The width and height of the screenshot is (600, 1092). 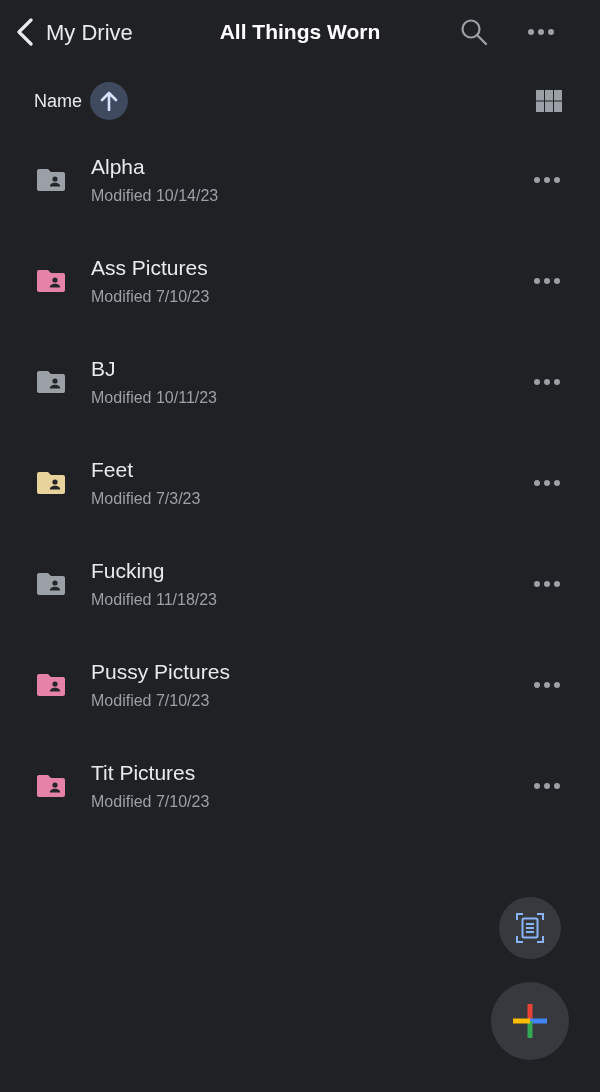 I want to click on folder-row: Ass Pictures Modified 7/10/23, so click(x=300, y=280).